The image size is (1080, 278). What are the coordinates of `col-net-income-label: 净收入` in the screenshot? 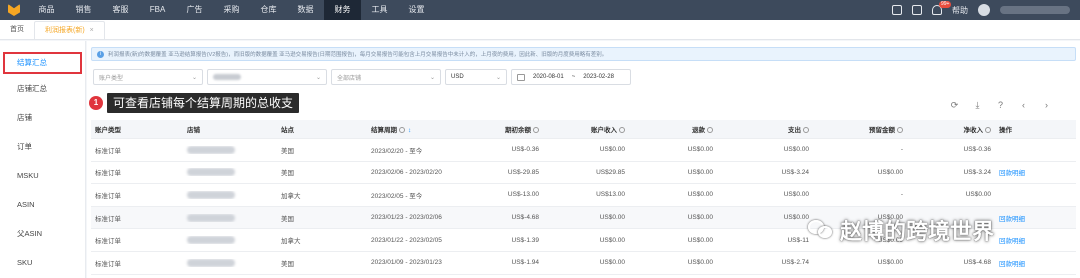 It's located at (973, 130).